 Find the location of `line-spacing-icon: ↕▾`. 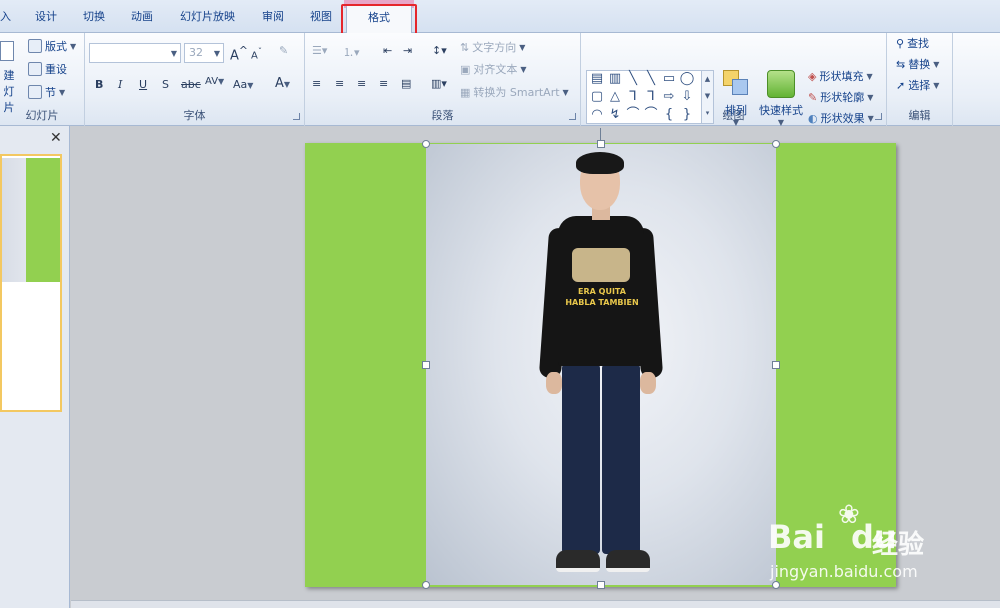

line-spacing-icon: ↕▾ is located at coordinates (439, 50).